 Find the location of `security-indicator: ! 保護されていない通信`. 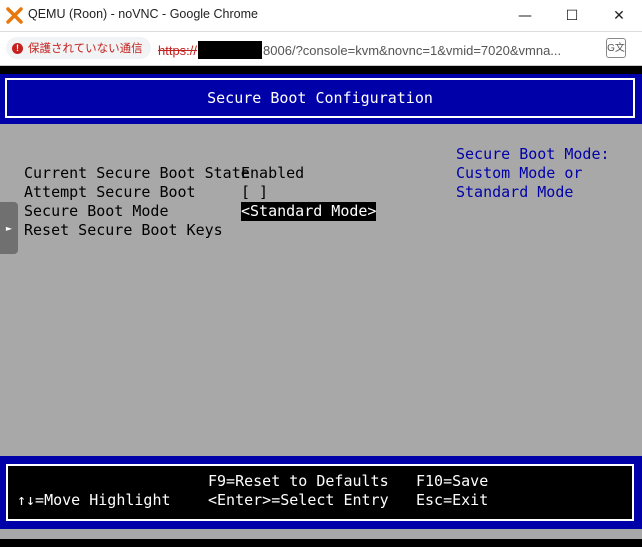

security-indicator: ! 保護されていない通信 is located at coordinates (78, 48).